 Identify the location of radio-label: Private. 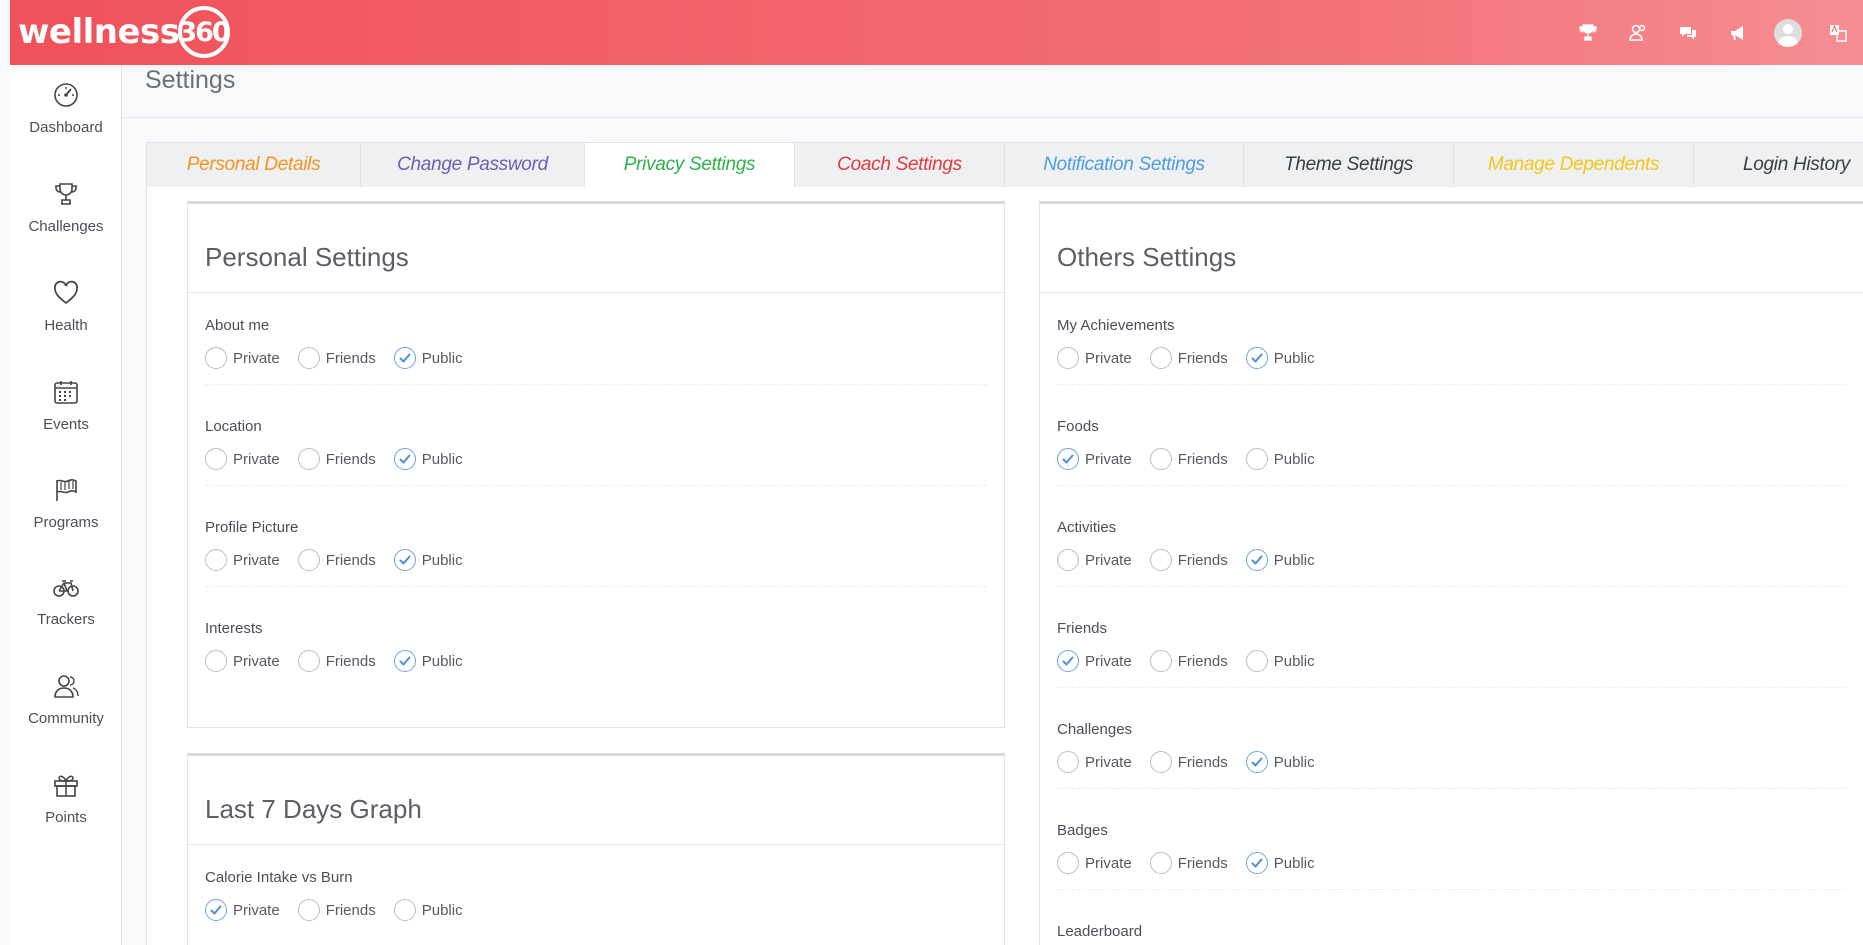
(1108, 762).